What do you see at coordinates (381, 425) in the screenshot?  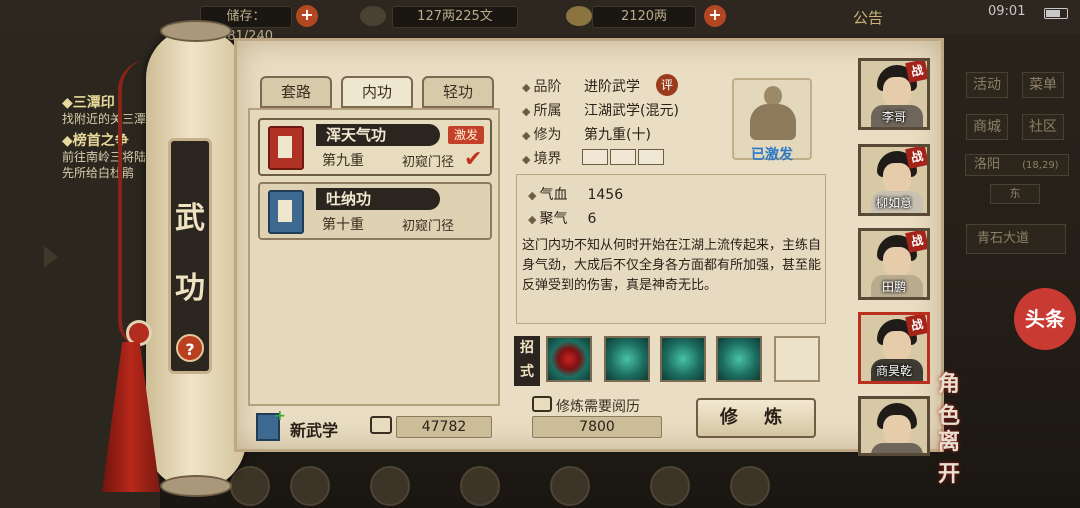 I see `experience-book-icon` at bounding box center [381, 425].